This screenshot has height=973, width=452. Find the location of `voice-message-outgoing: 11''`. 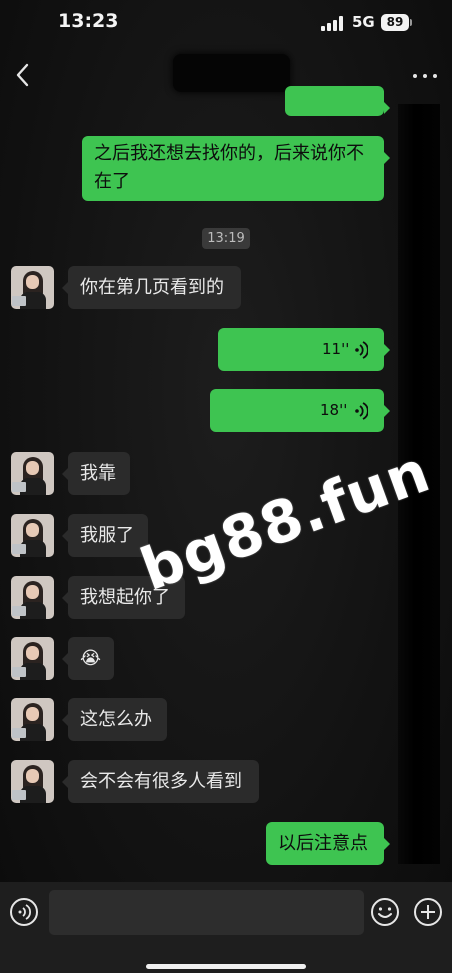

voice-message-outgoing: 11'' is located at coordinates (304, 349).